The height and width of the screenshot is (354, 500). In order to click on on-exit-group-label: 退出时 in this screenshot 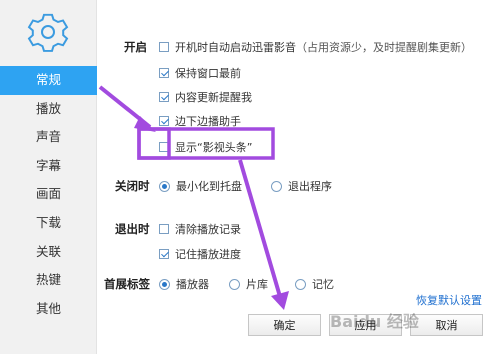, I will do `click(132, 229)`.